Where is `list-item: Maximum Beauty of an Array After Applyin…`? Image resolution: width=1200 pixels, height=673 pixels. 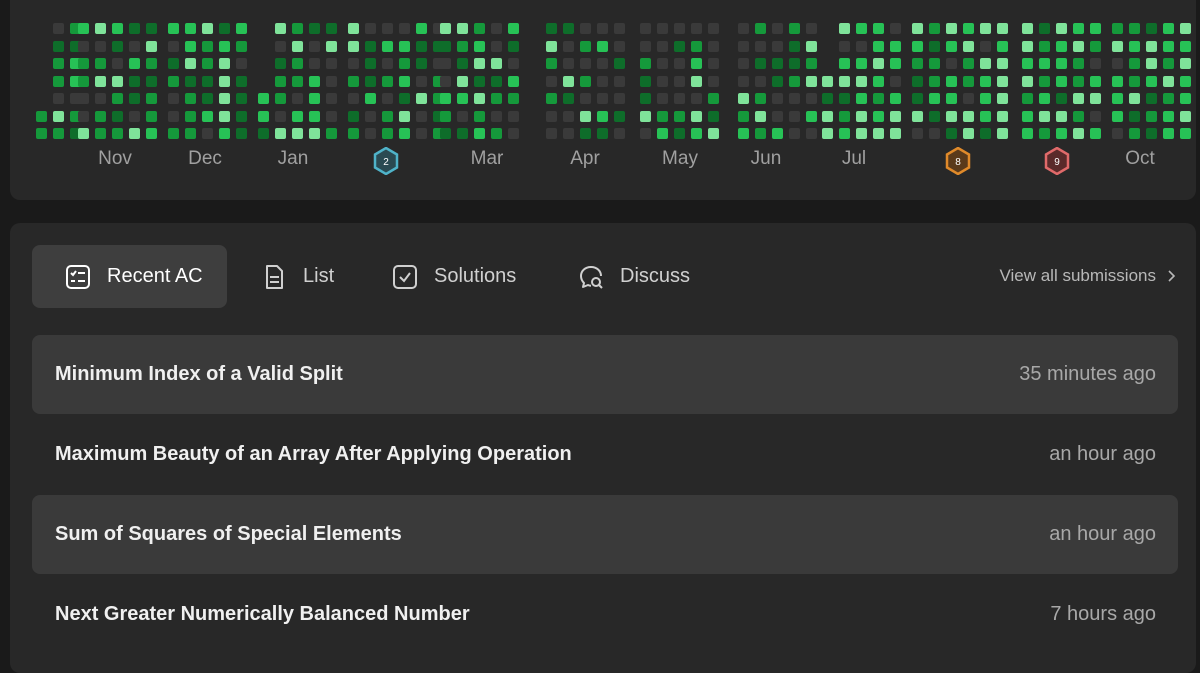 list-item: Maximum Beauty of an Array After Applyin… is located at coordinates (605, 454).